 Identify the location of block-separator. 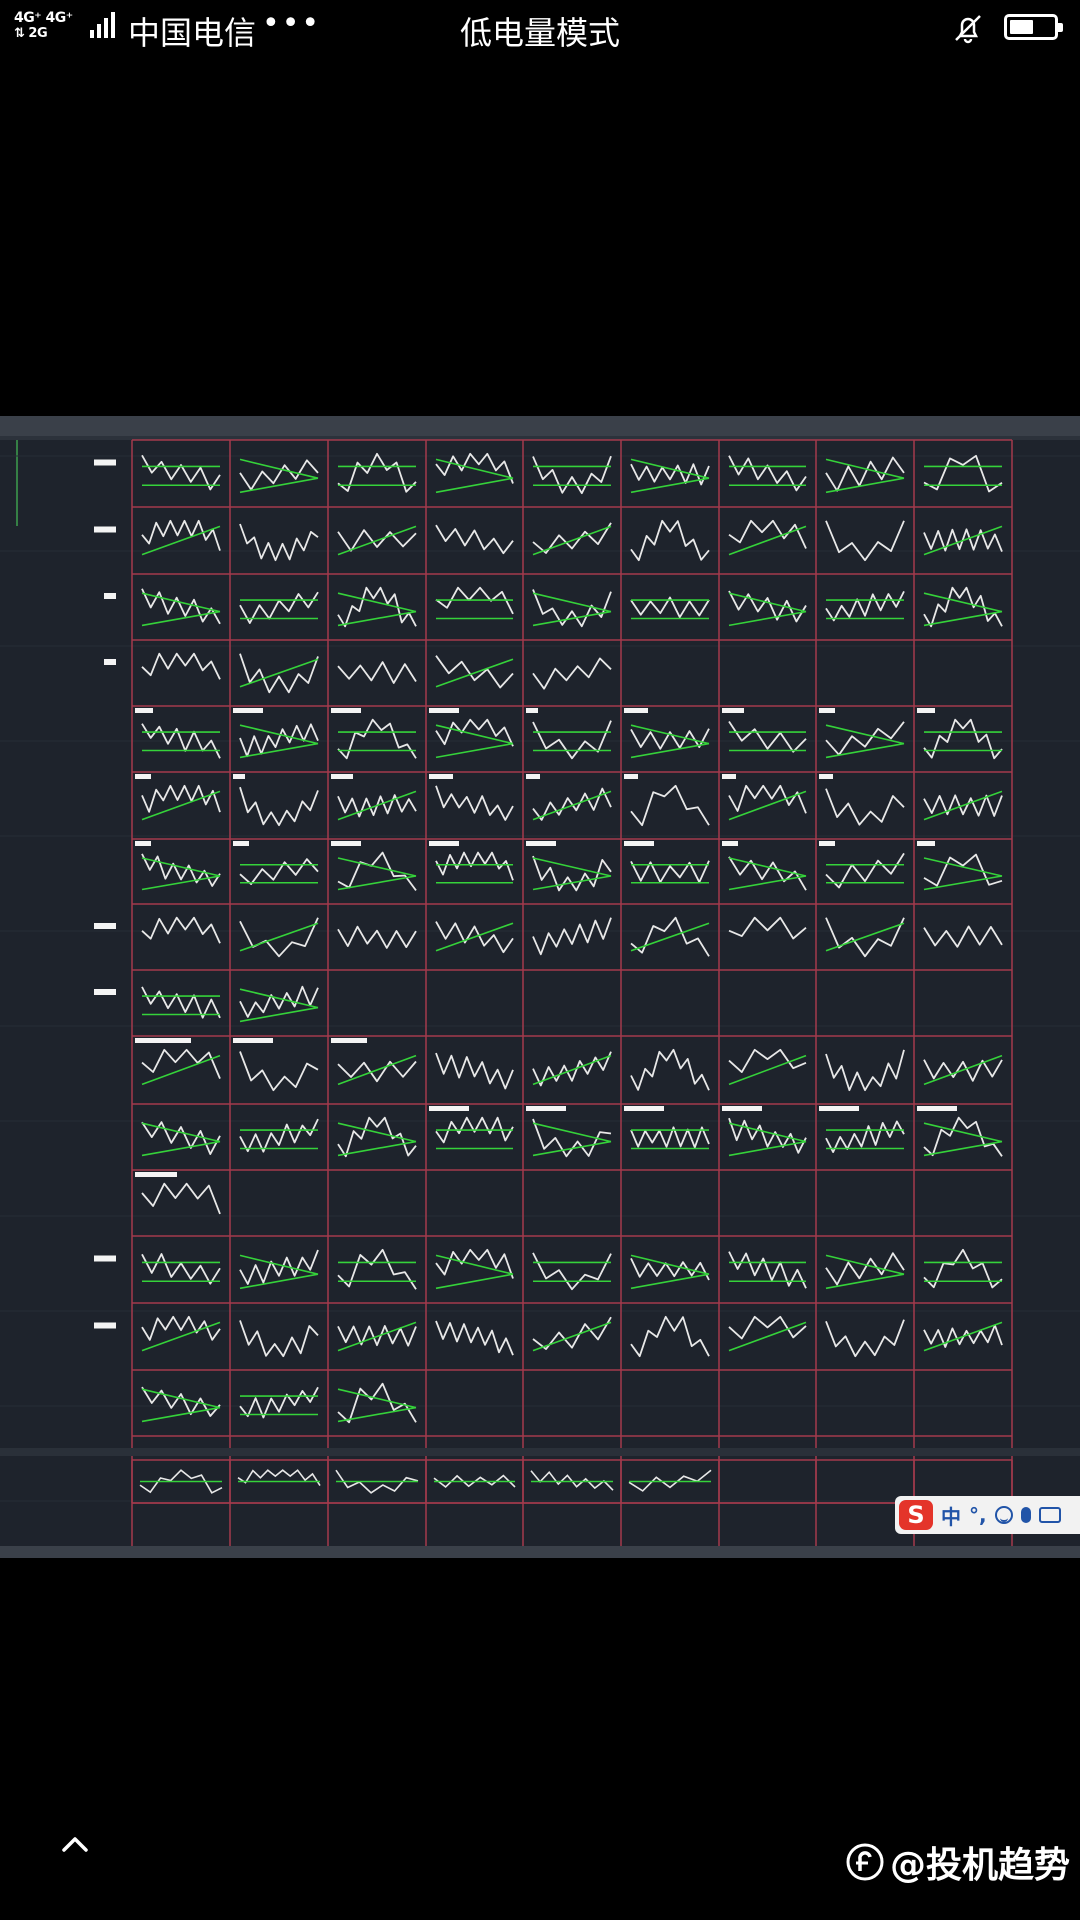
(540, 1452).